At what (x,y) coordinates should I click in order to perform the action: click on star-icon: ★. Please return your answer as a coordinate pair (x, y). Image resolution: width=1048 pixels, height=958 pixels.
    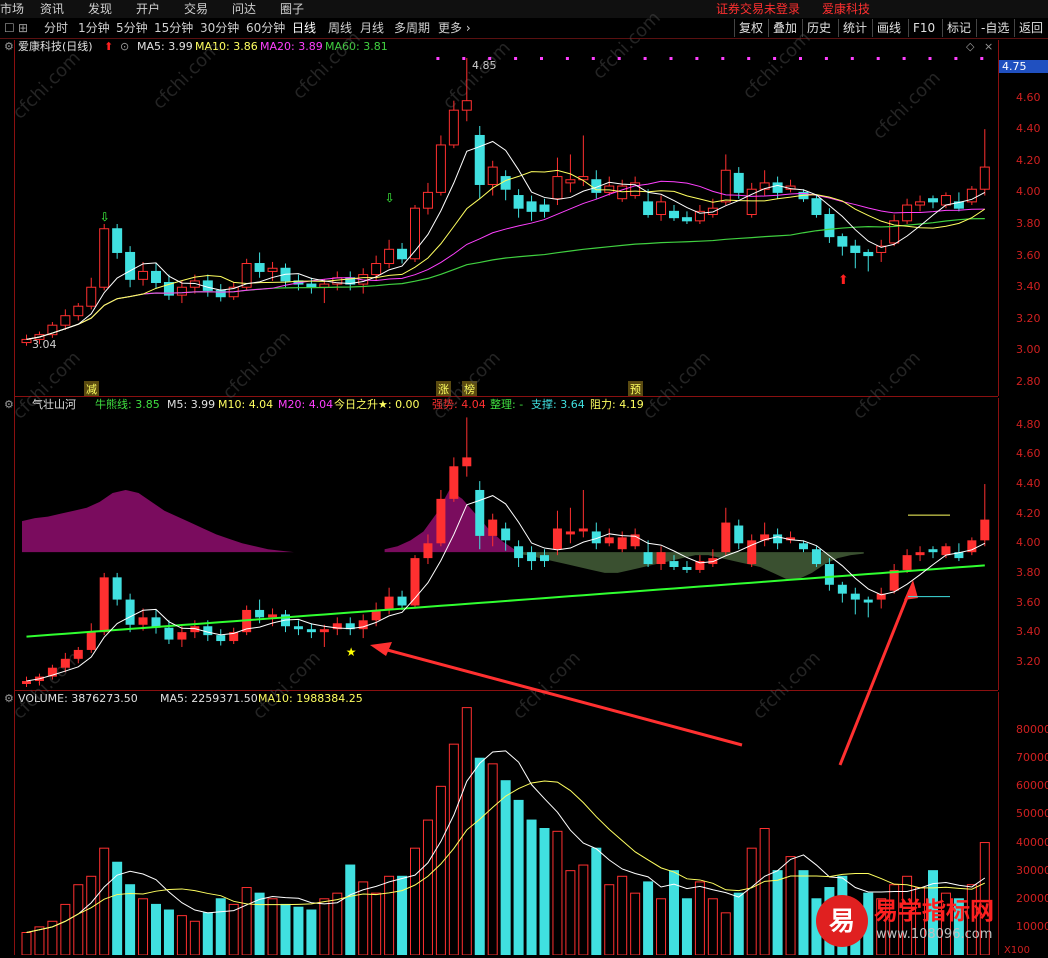
    Looking at the image, I should click on (351, 652).